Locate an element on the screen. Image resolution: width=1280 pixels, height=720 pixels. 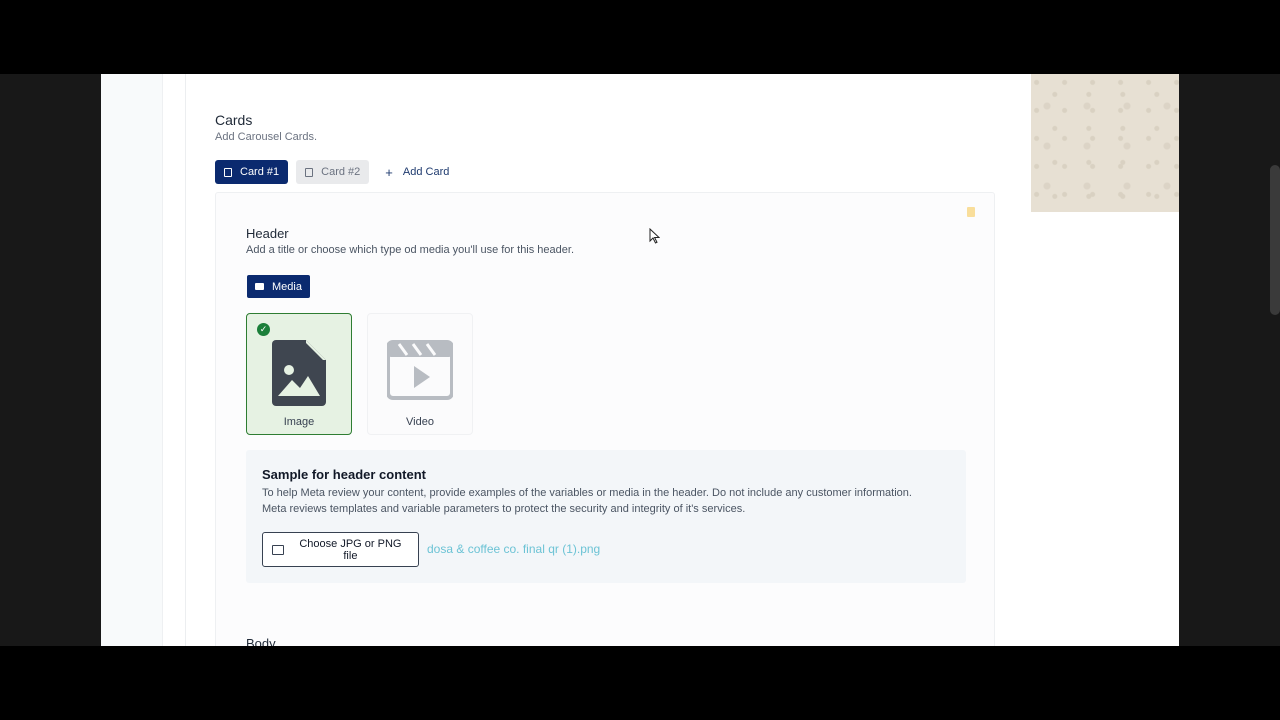
media-option-video: Video is located at coordinates (420, 374).